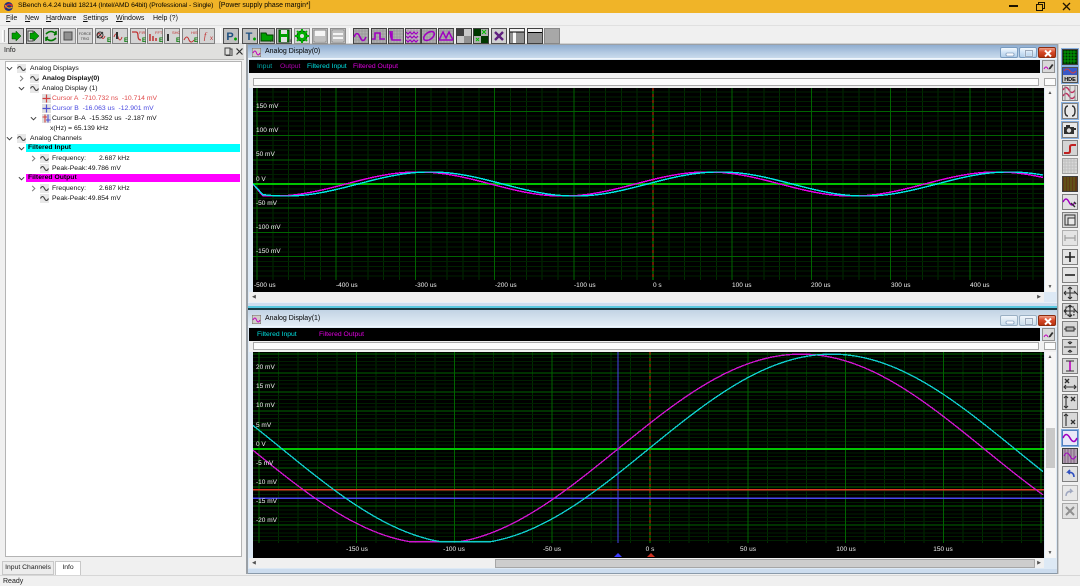 This screenshot has height=586, width=1080. Describe the element at coordinates (1070, 80) in the screenshot. I see `svg-text: HDE` at that location.